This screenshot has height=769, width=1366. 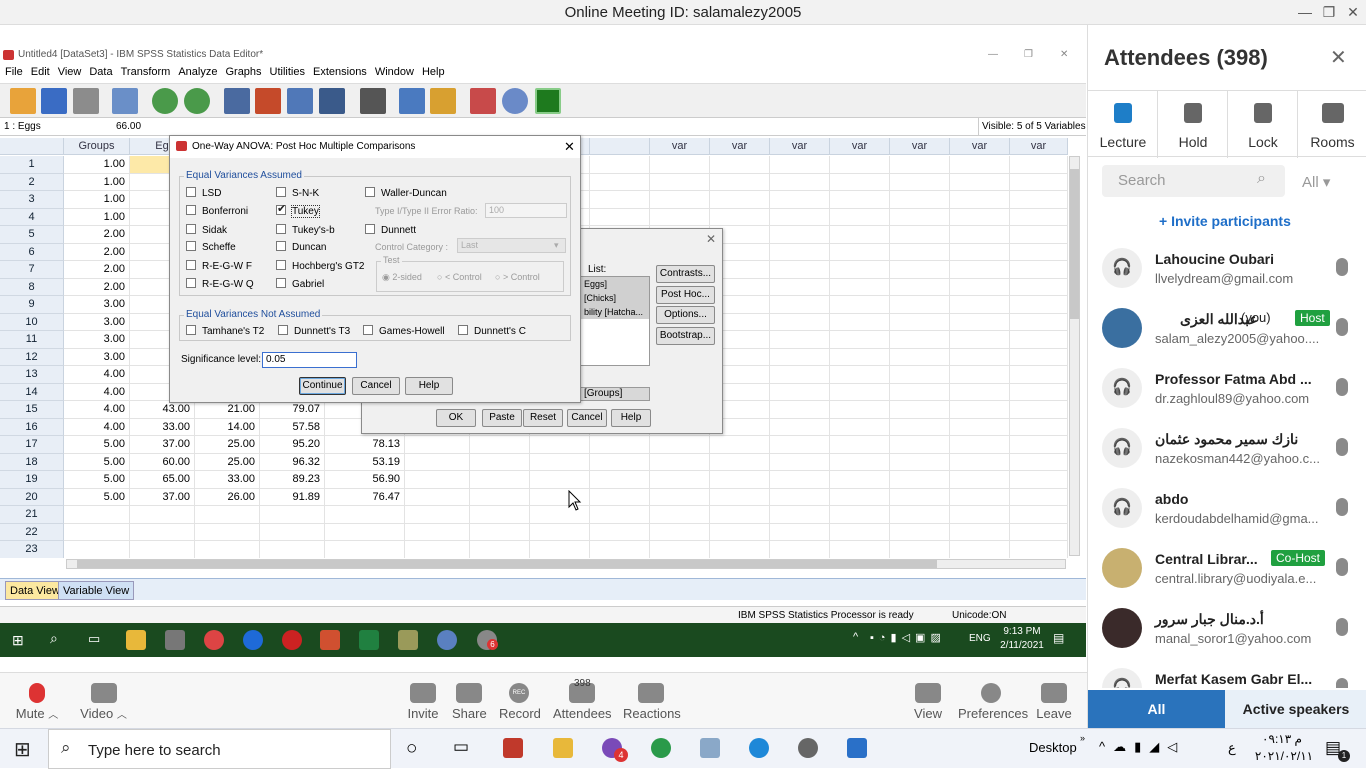 What do you see at coordinates (54, 638) in the screenshot?
I see `search-icon: ⌕` at bounding box center [54, 638].